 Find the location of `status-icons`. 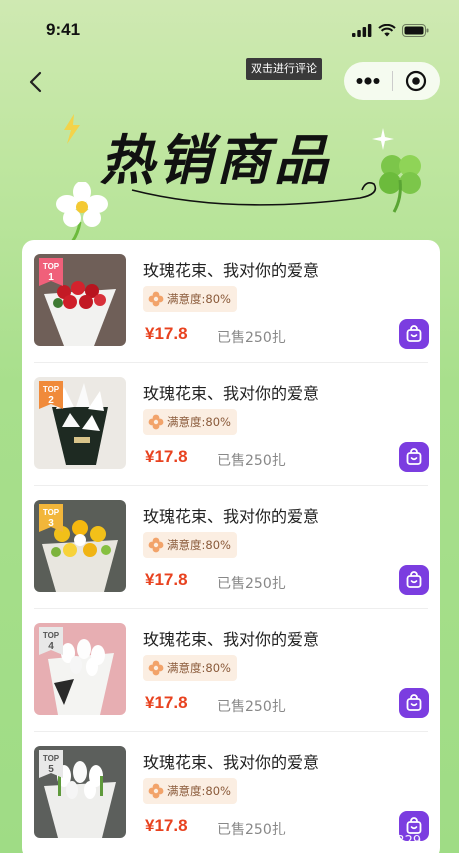

status-icons is located at coordinates (390, 30).